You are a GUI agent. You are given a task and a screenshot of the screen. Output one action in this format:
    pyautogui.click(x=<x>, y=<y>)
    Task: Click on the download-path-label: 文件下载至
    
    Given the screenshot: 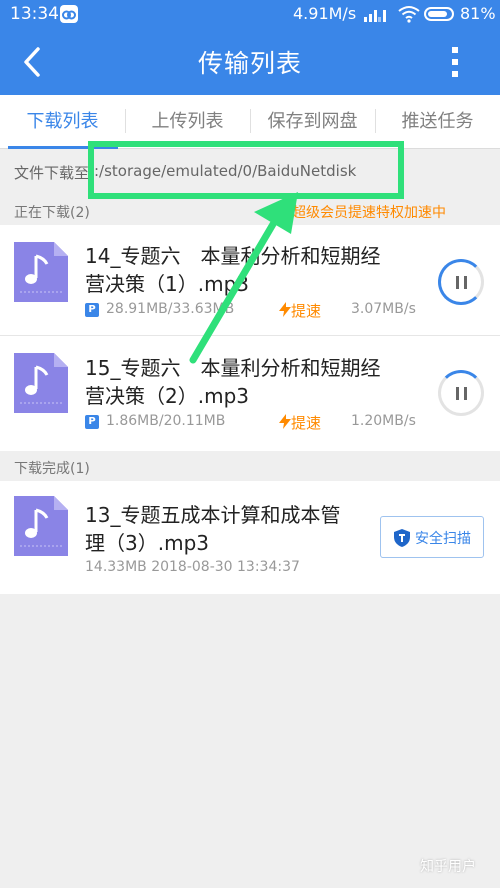 What is the action you would take?
    pyautogui.click(x=52, y=173)
    